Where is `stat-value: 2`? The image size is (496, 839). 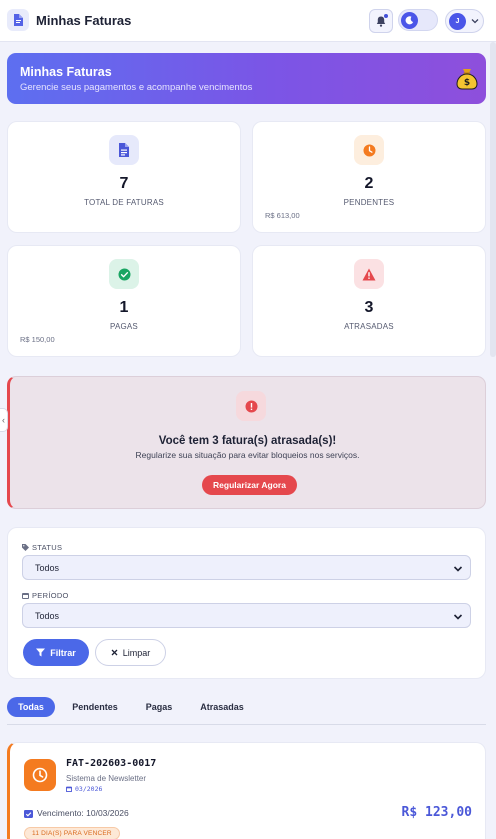
stat-value: 2 is located at coordinates (369, 183).